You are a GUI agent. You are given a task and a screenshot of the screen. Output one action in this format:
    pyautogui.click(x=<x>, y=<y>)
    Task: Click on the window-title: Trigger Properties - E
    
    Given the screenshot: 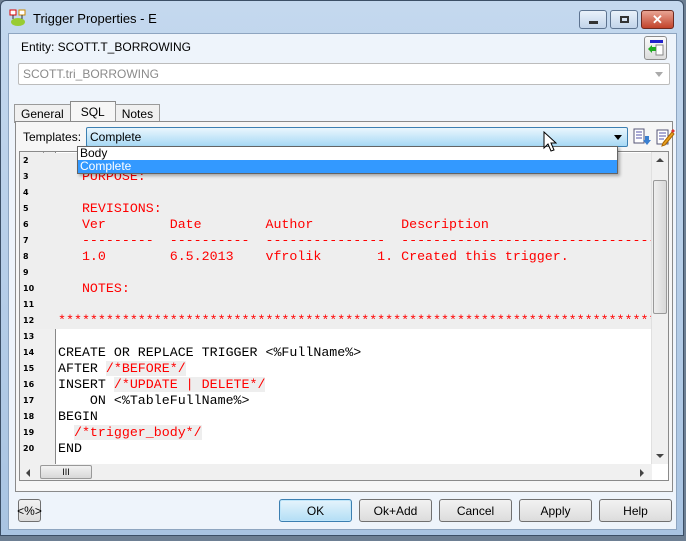 What is the action you would take?
    pyautogui.click(x=95, y=18)
    